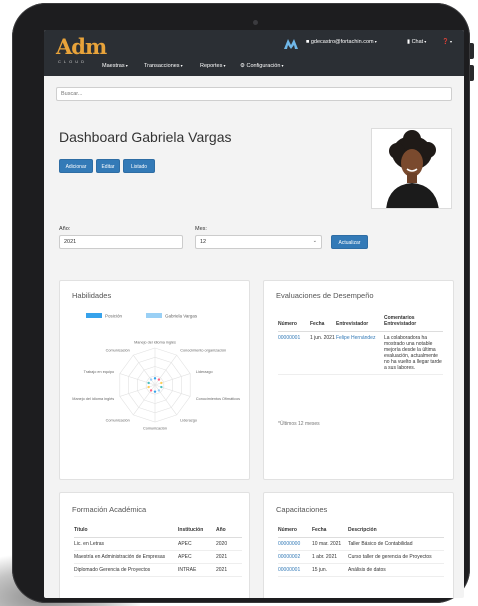 The width and height of the screenshot is (478, 606). I want to click on education-title-cell: Diplomado Gerencia de Proyectos, so click(126, 570).